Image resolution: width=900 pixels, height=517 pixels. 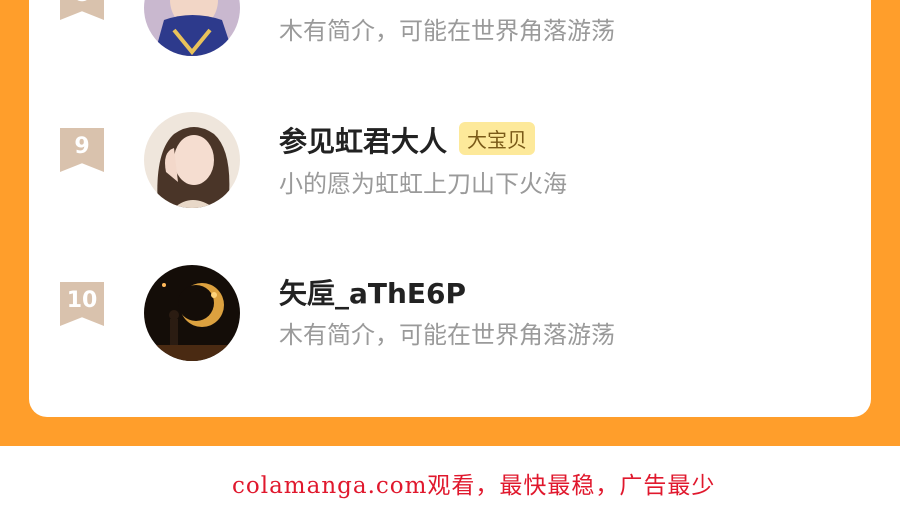 What do you see at coordinates (423, 184) in the screenshot?
I see `user-bio: 小的愿为虹虹上刀山下火海` at bounding box center [423, 184].